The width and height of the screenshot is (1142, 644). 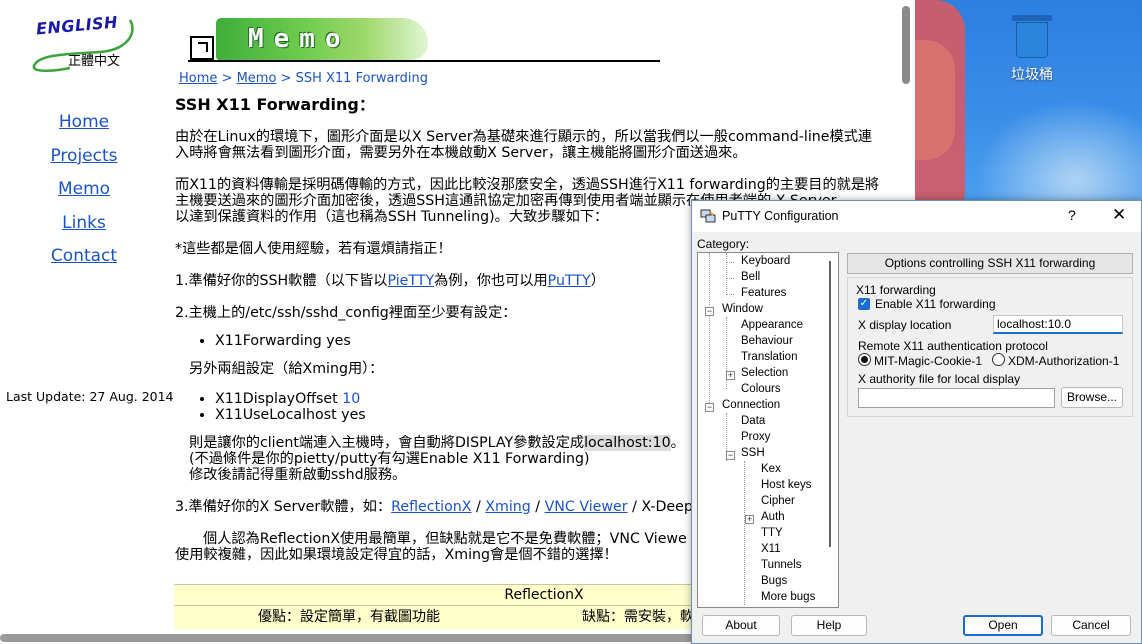 What do you see at coordinates (772, 533) in the screenshot?
I see `tree-item-tty: TTY` at bounding box center [772, 533].